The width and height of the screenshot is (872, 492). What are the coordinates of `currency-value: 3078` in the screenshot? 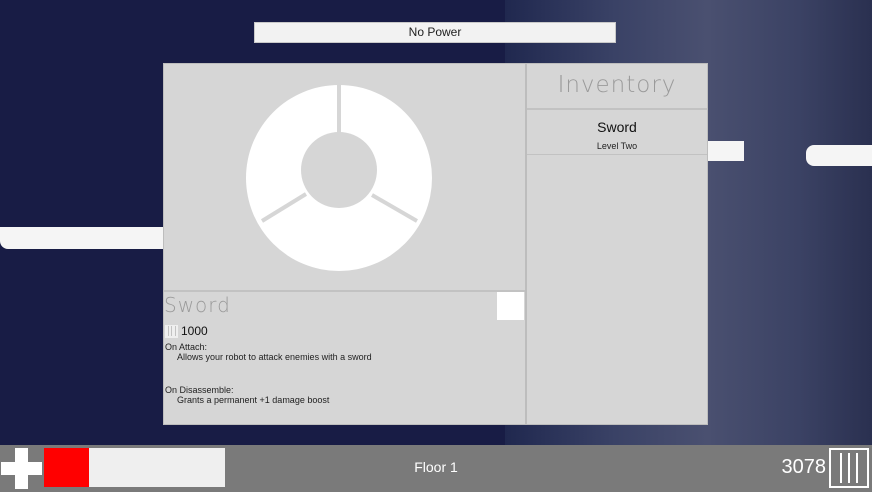 It's located at (804, 467).